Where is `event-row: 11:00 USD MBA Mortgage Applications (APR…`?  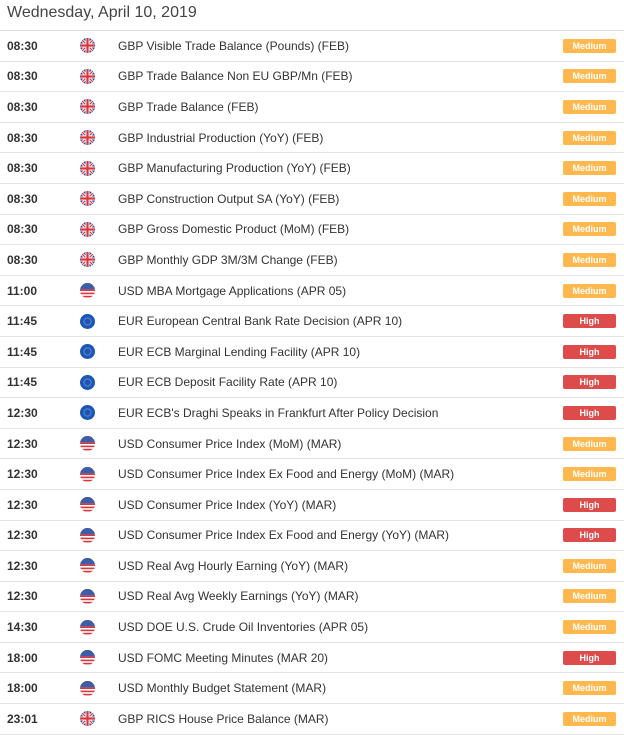 event-row: 11:00 USD MBA Mortgage Applications (APR… is located at coordinates (312, 291).